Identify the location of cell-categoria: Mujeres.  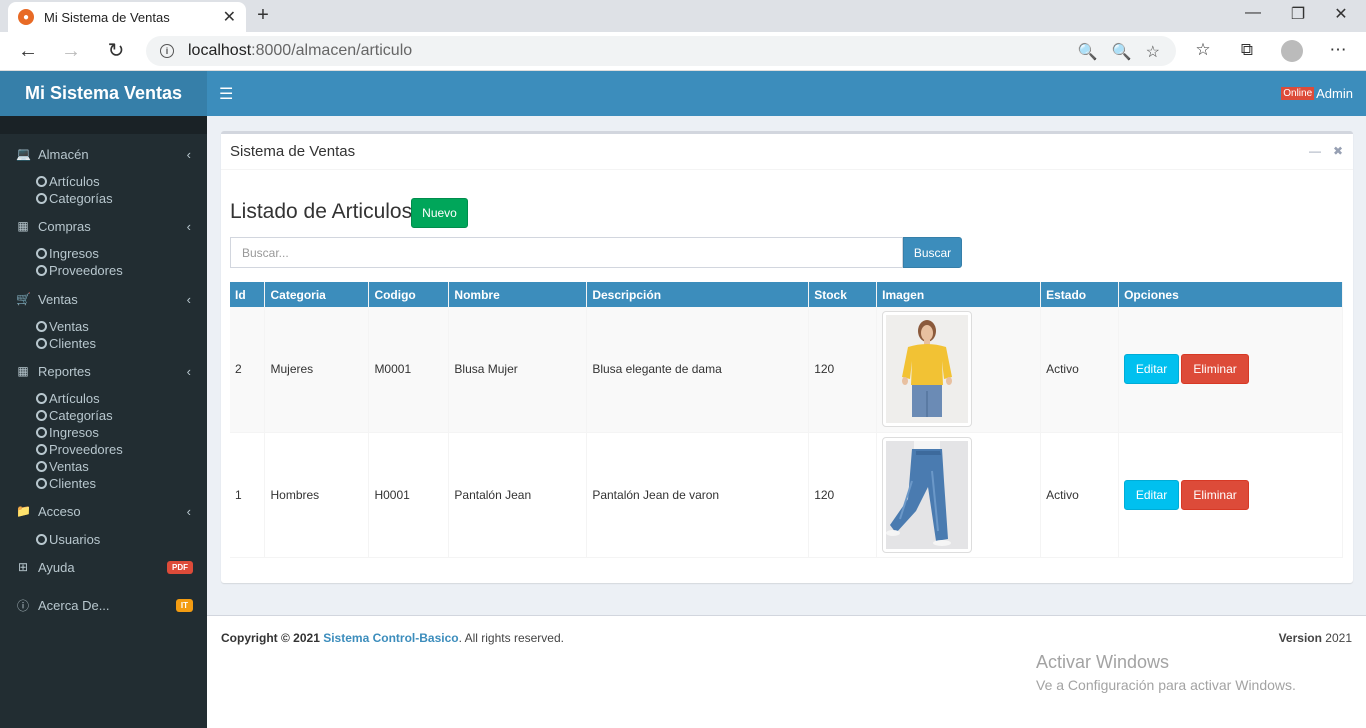
(317, 370).